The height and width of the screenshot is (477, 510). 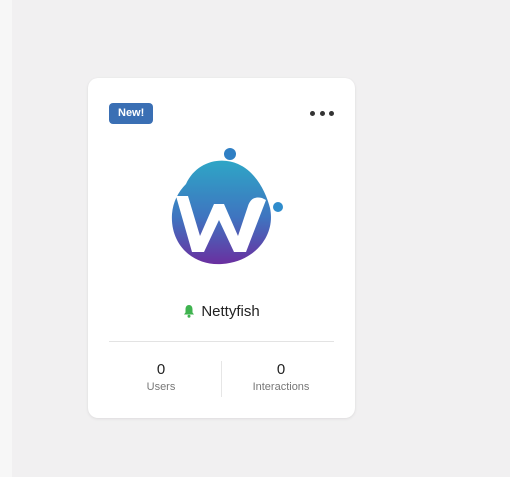 I want to click on more-horizontal-icon, so click(x=312, y=113).